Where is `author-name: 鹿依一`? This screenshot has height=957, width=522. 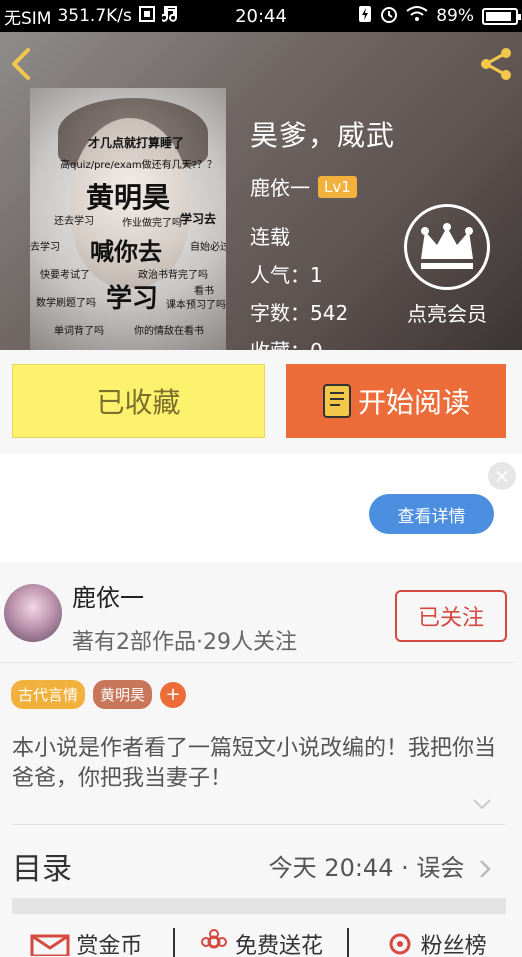
author-name: 鹿依一 is located at coordinates (108, 595).